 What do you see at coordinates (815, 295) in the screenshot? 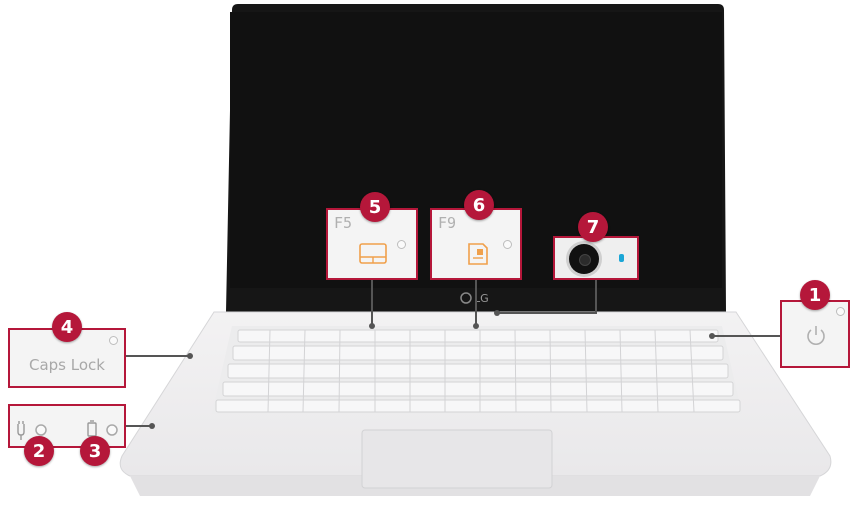
I see `callout-badge-1: 1` at bounding box center [815, 295].